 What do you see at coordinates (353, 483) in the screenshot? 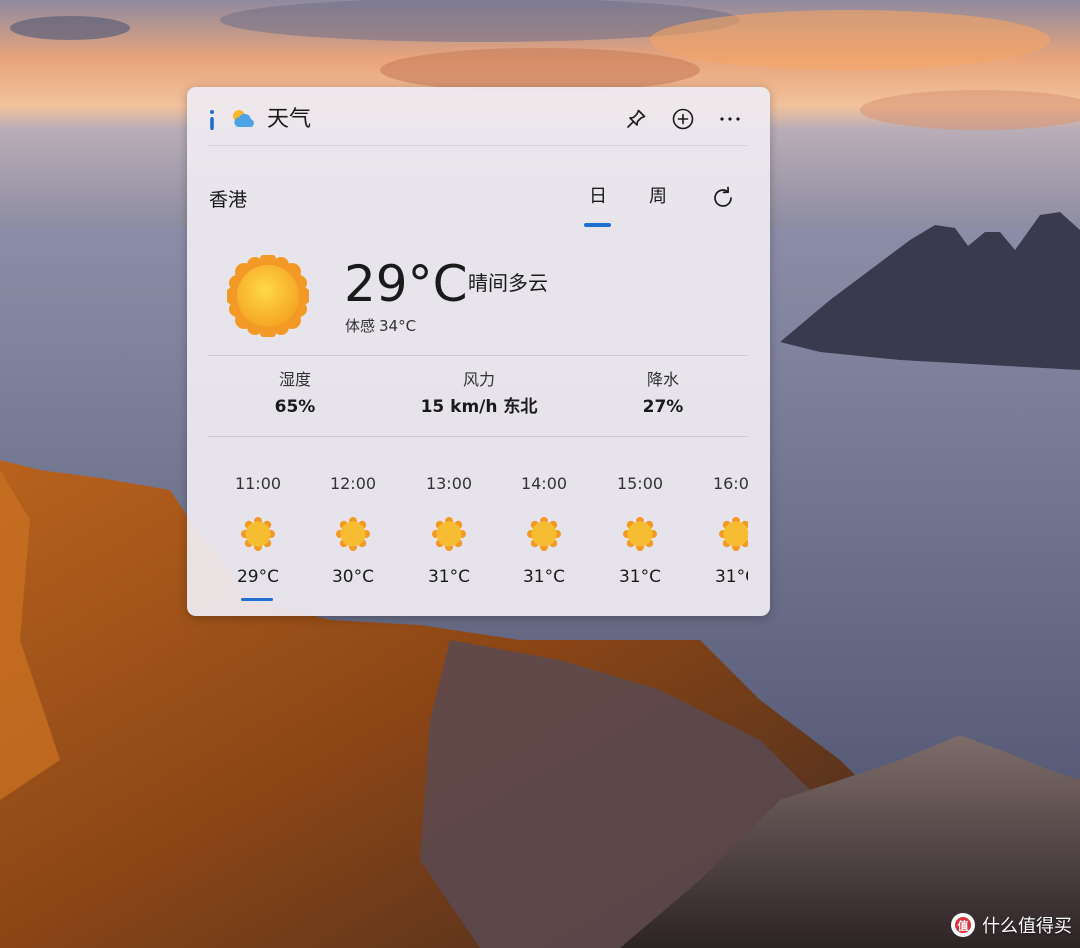
I see `hourly-time: 12:00` at bounding box center [353, 483].